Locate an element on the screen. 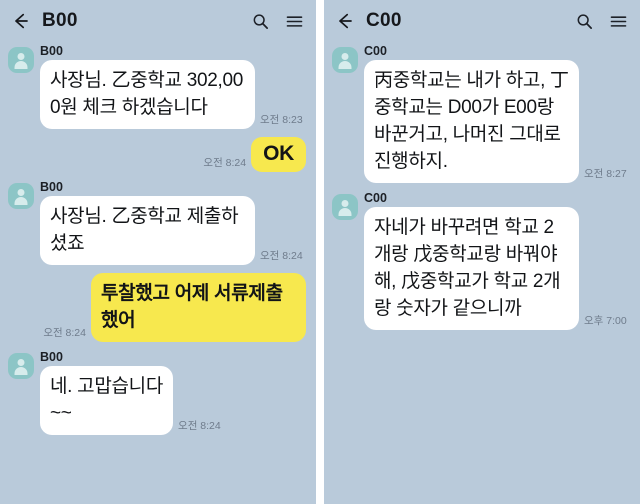  message-row-incoming: B00 사장님. 乙중학교 302,000원 체크 하겠습니다 오전 8:23 is located at coordinates (157, 86).